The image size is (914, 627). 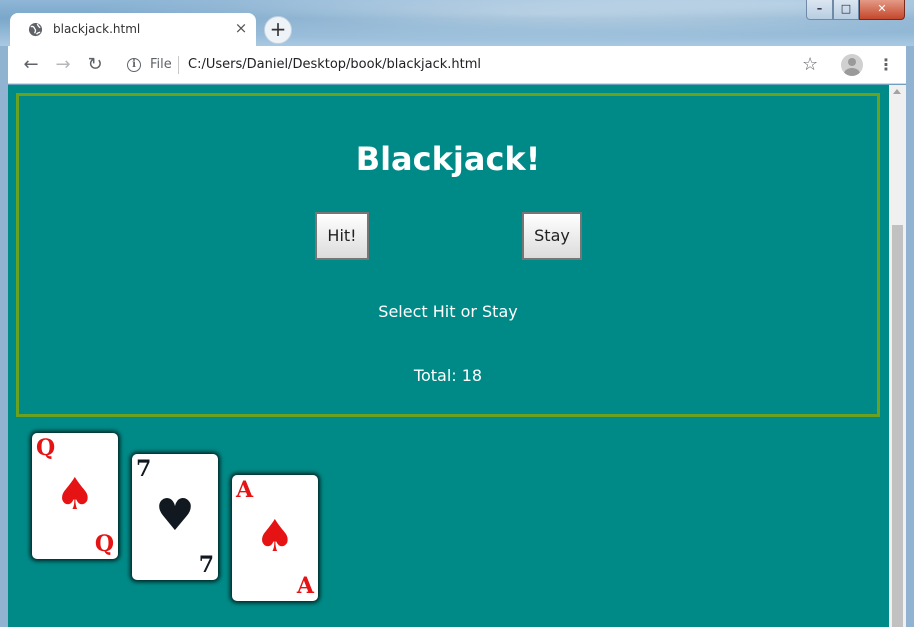 What do you see at coordinates (552, 236) in the screenshot?
I see `stay-button: Stay` at bounding box center [552, 236].